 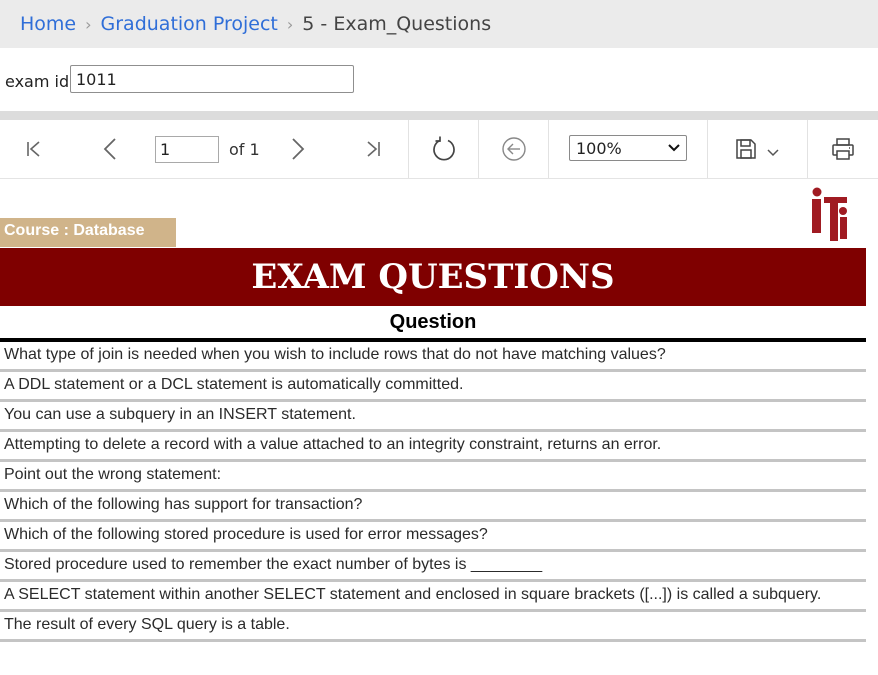 I want to click on printer-icon, so click(x=843, y=149).